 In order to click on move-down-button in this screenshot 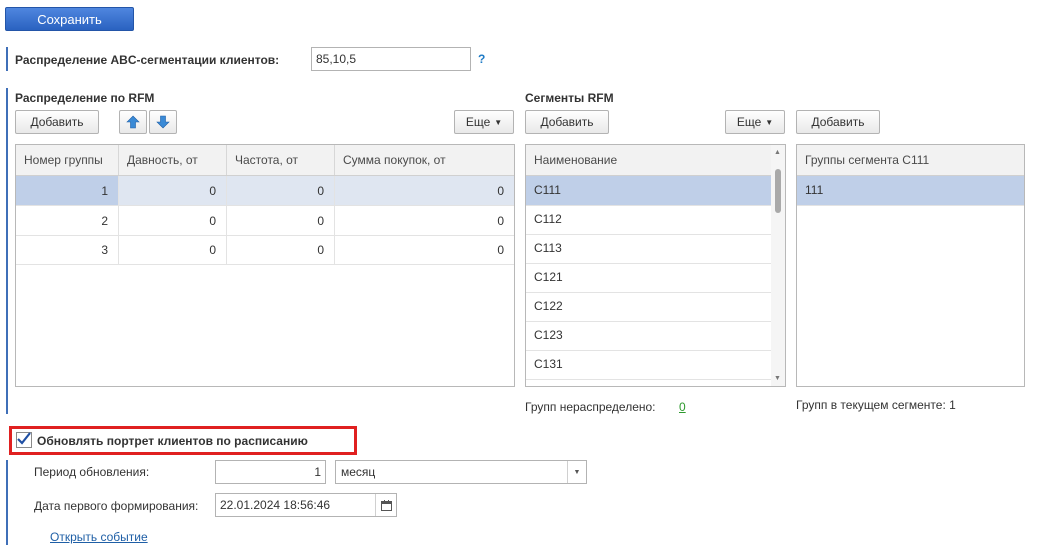, I will do `click(163, 122)`.